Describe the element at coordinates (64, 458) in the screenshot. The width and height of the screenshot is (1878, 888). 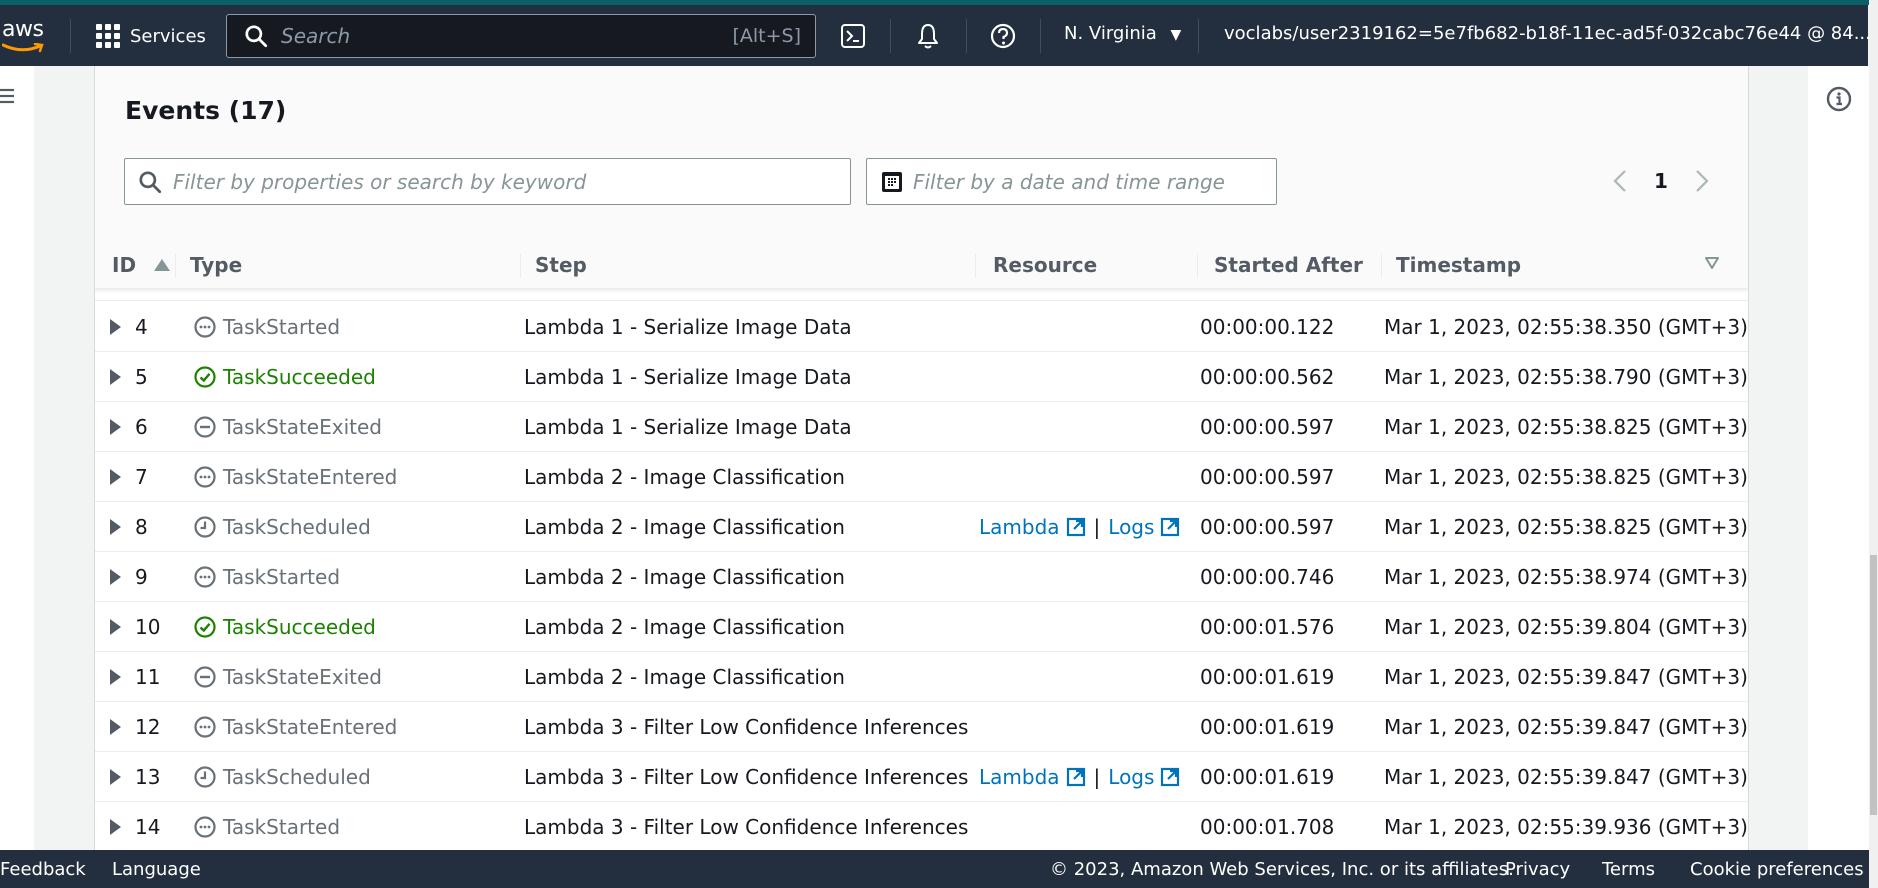
I see `content-gutter` at that location.